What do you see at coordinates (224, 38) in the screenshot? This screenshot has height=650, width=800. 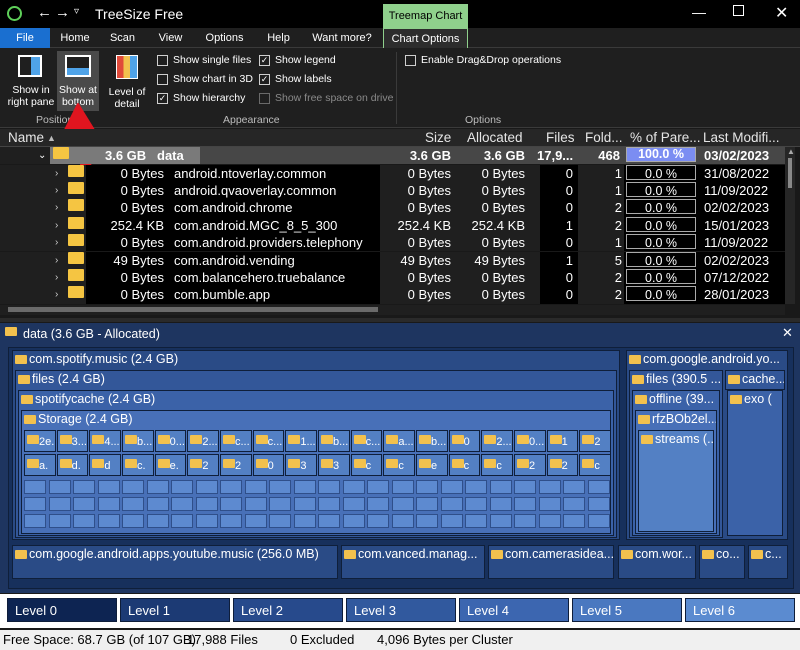 I see `tab-options: Options` at bounding box center [224, 38].